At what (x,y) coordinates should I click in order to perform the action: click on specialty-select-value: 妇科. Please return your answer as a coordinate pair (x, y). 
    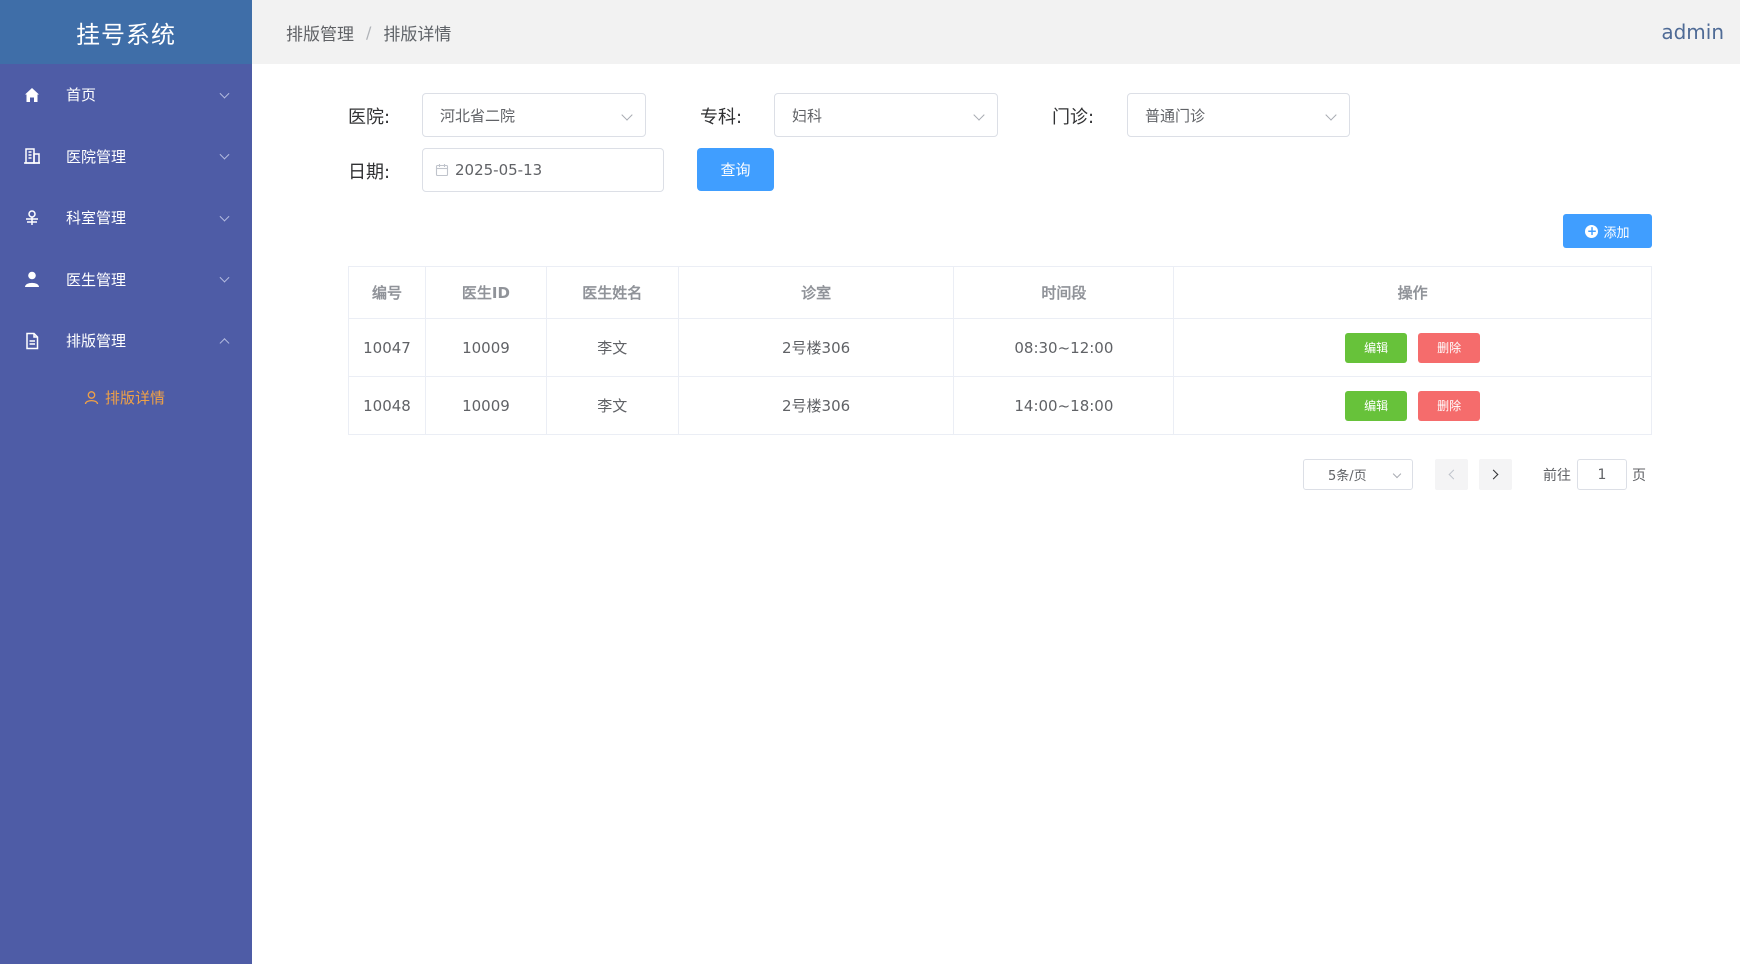
    Looking at the image, I should click on (807, 115).